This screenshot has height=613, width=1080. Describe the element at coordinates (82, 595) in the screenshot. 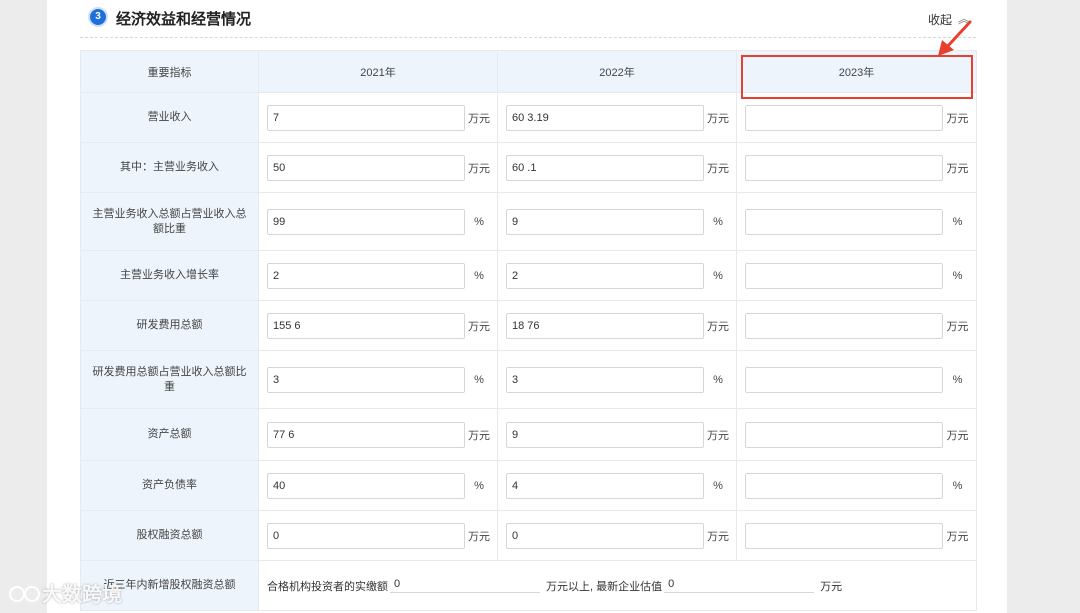

I see `watermark-text: 大数跨境` at that location.